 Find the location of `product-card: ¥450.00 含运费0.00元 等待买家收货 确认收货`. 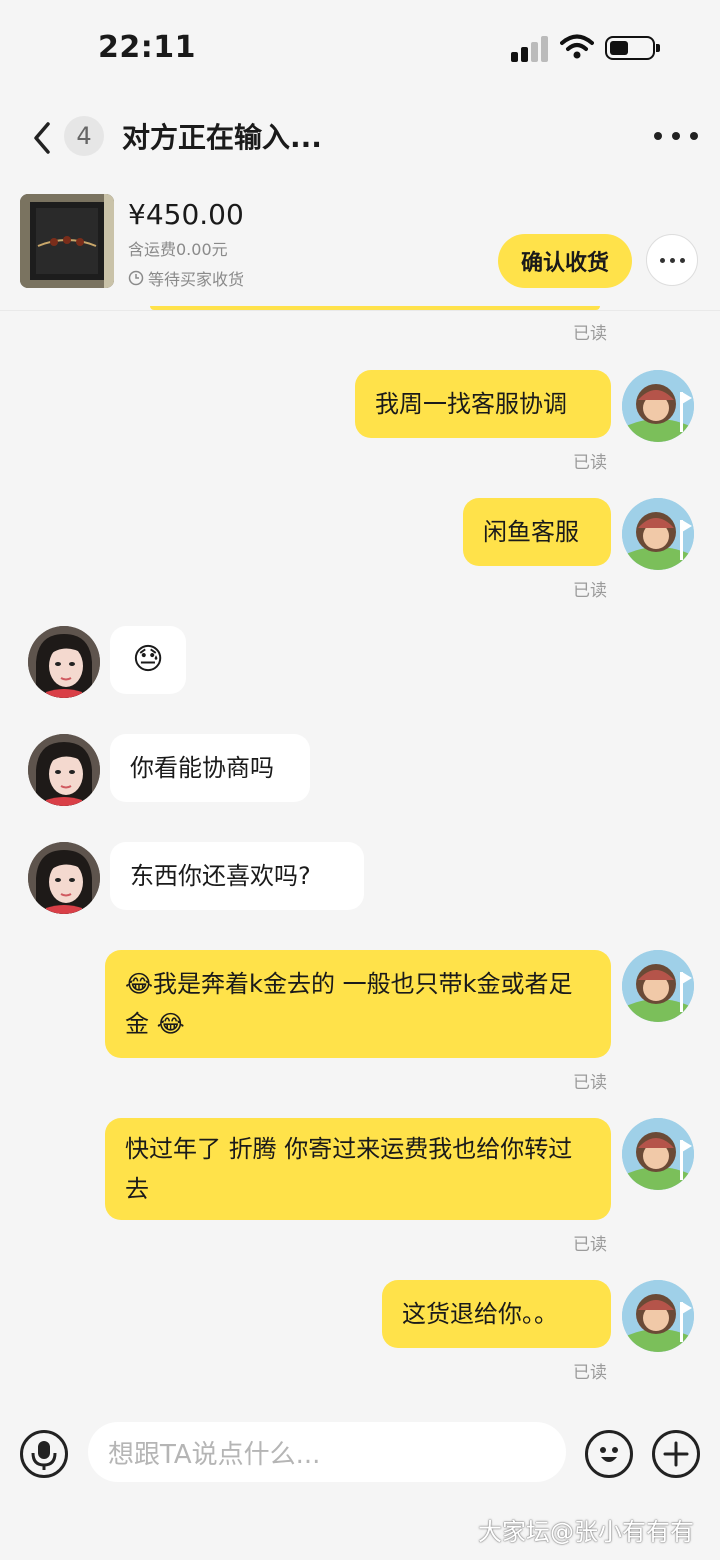

product-card: ¥450.00 含运费0.00元 等待买家收货 确认收货 is located at coordinates (360, 245).